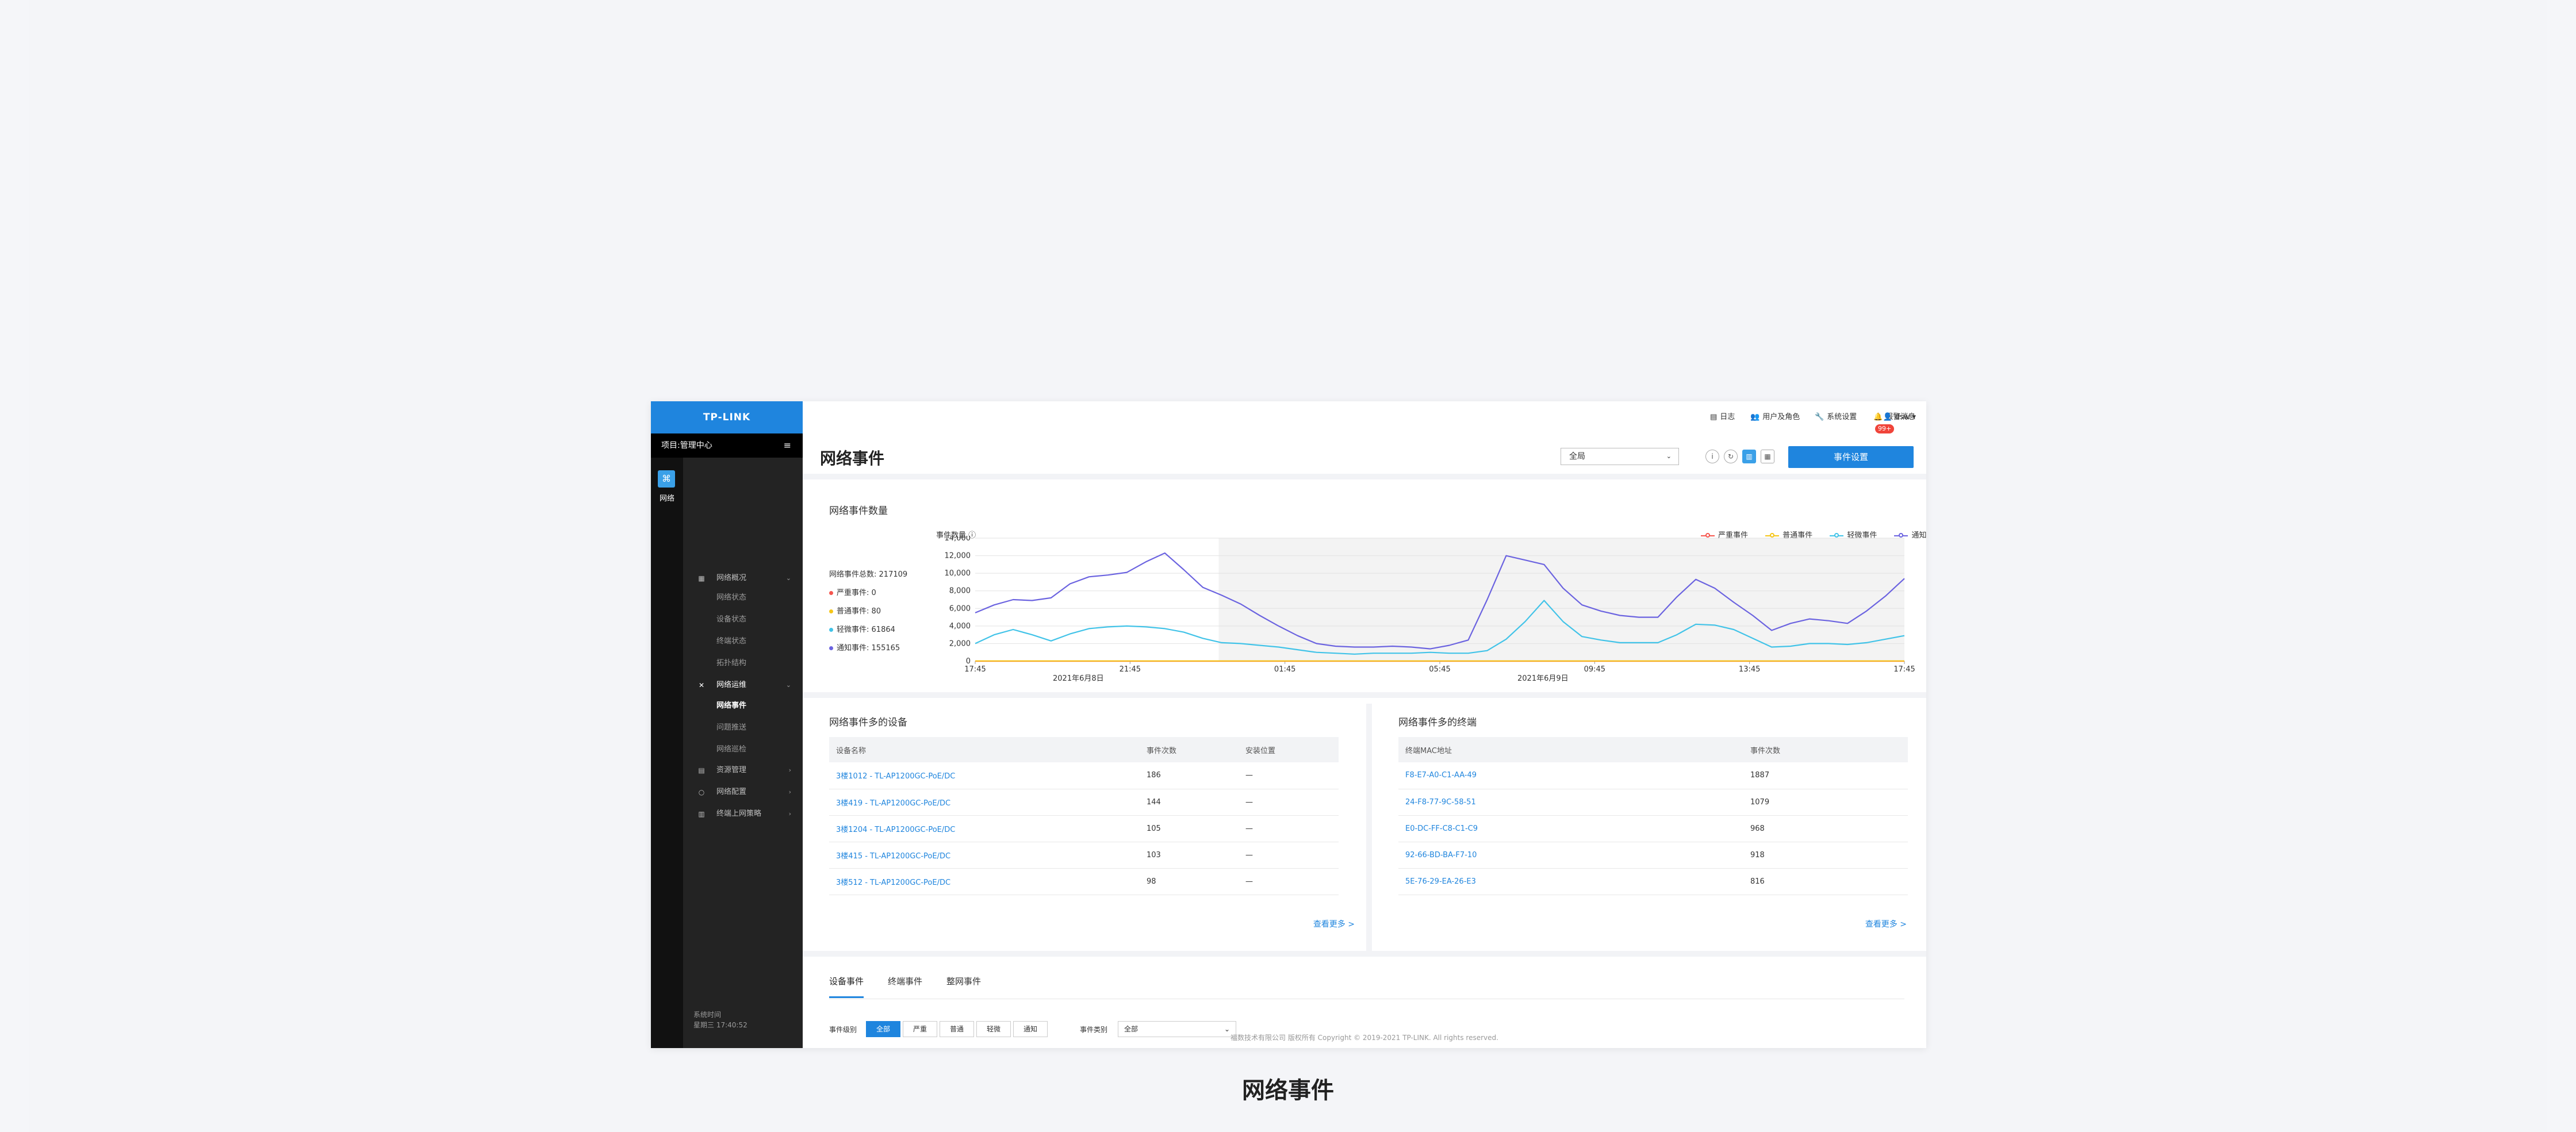 The image size is (2576, 1132). I want to click on devices-view-more-link: 查看更多 >, so click(1334, 924).